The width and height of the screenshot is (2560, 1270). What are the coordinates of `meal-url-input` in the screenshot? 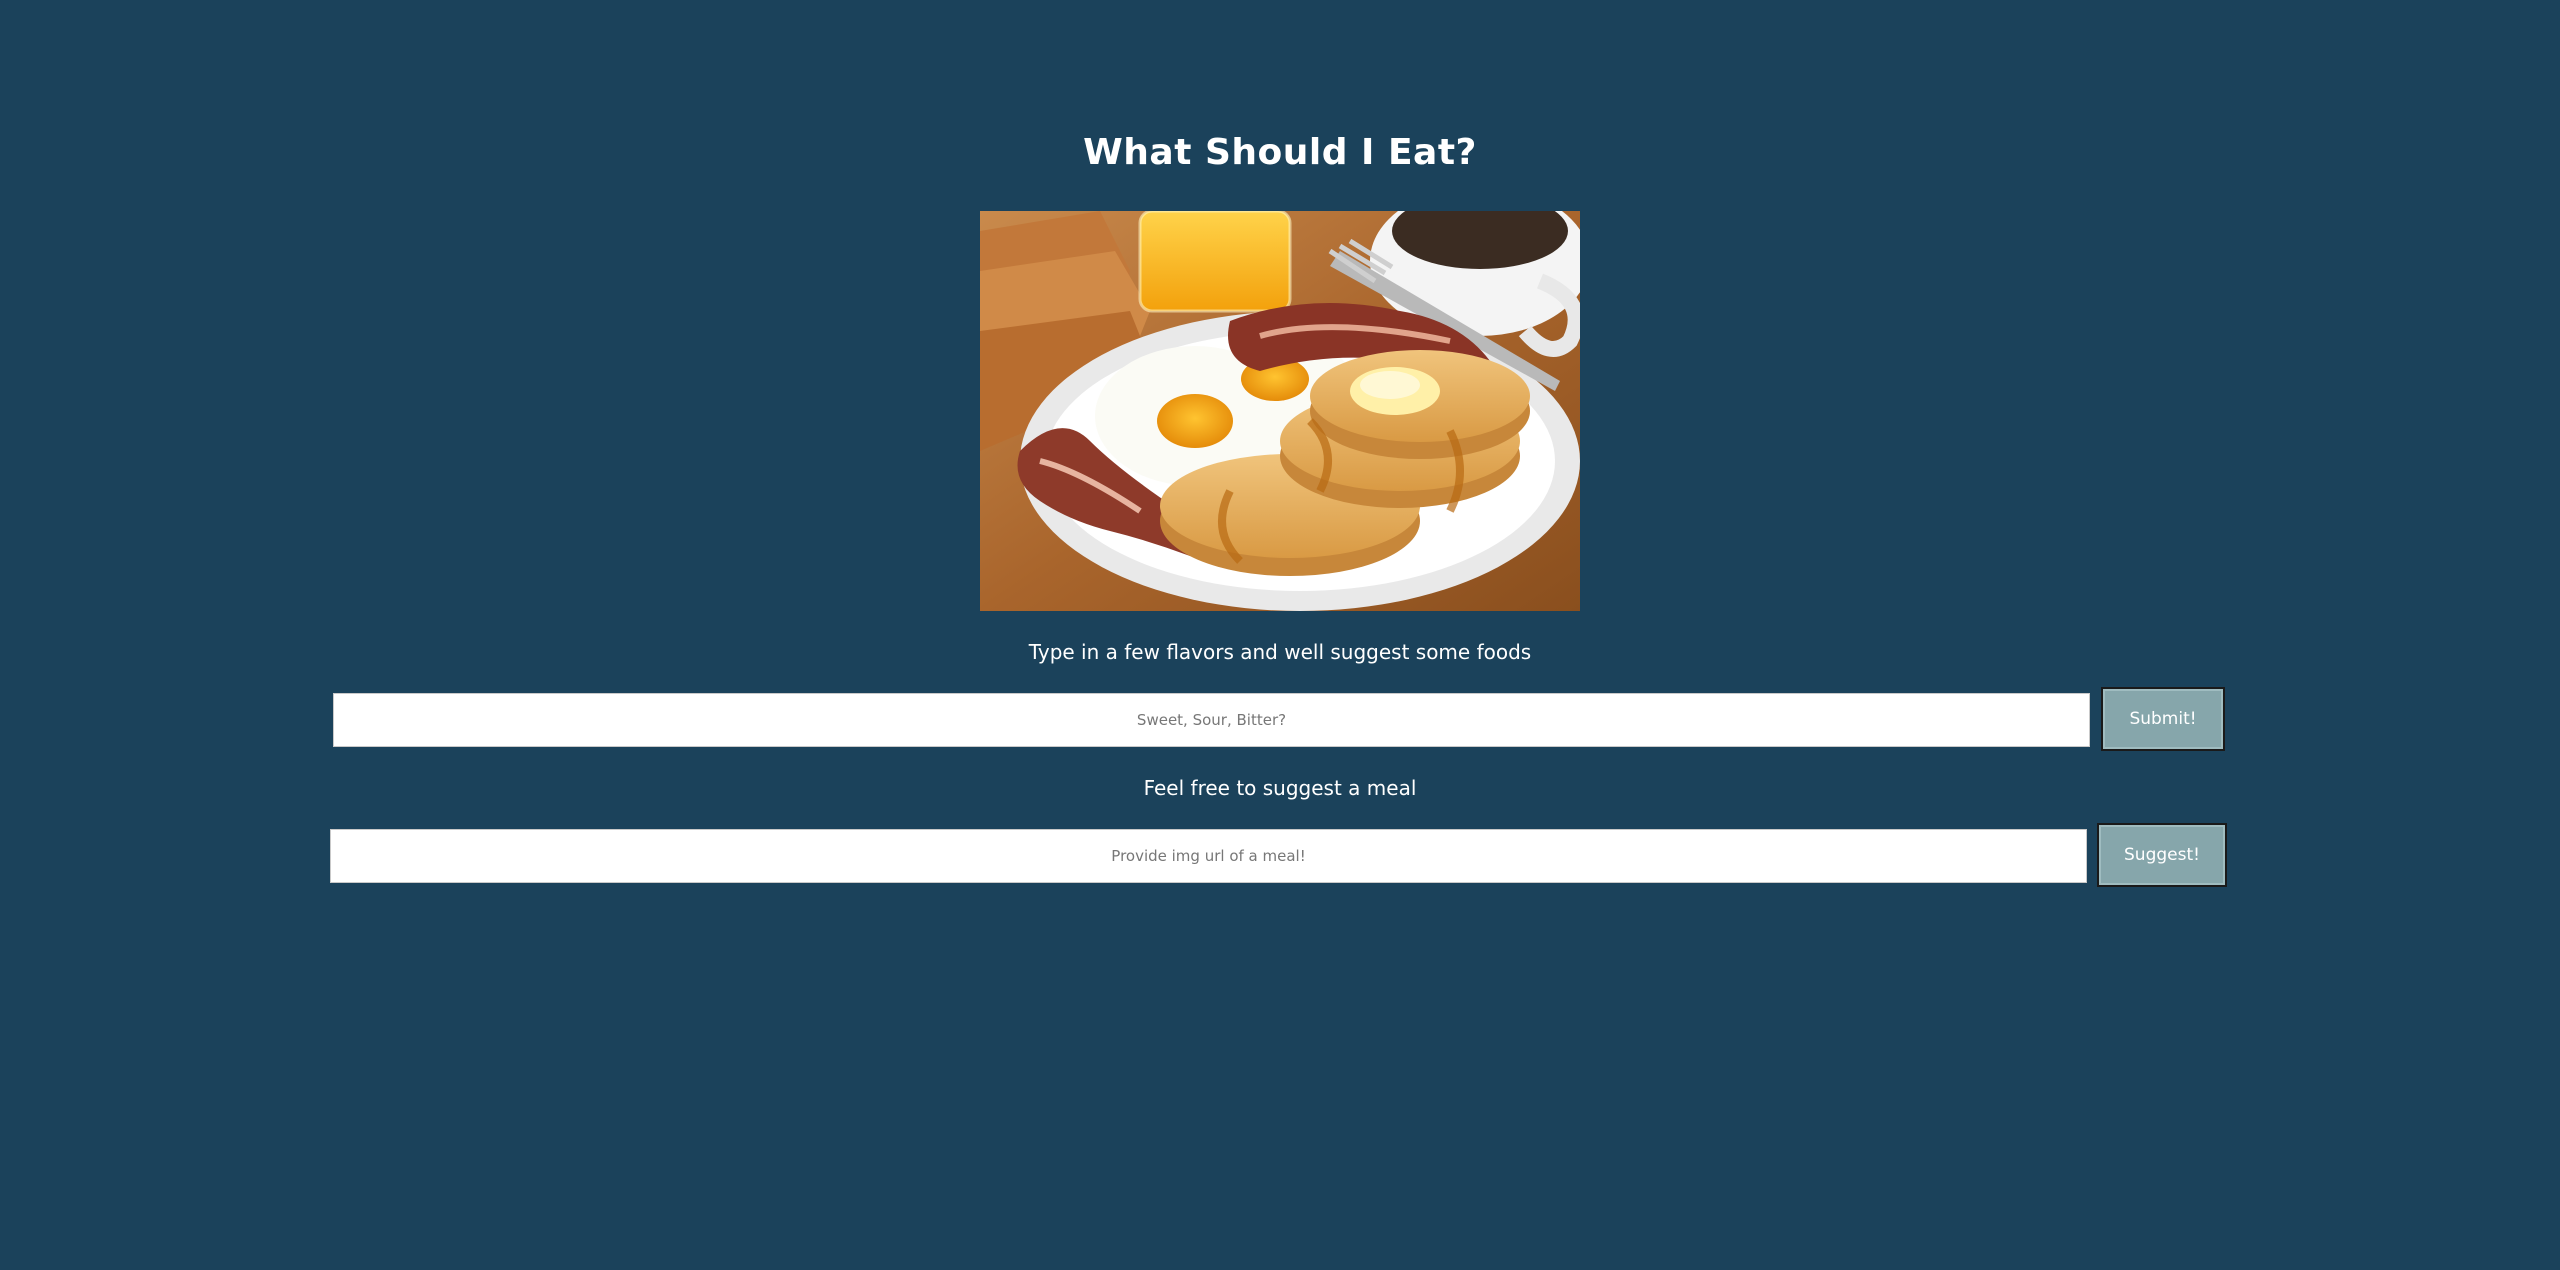 It's located at (1208, 856).